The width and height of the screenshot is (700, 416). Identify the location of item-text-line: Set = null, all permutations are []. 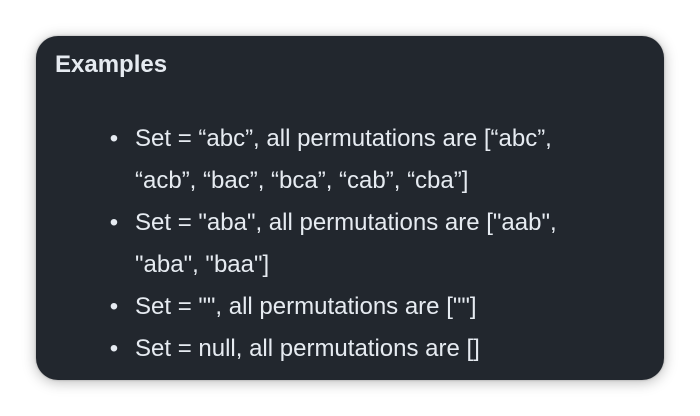
(307, 348).